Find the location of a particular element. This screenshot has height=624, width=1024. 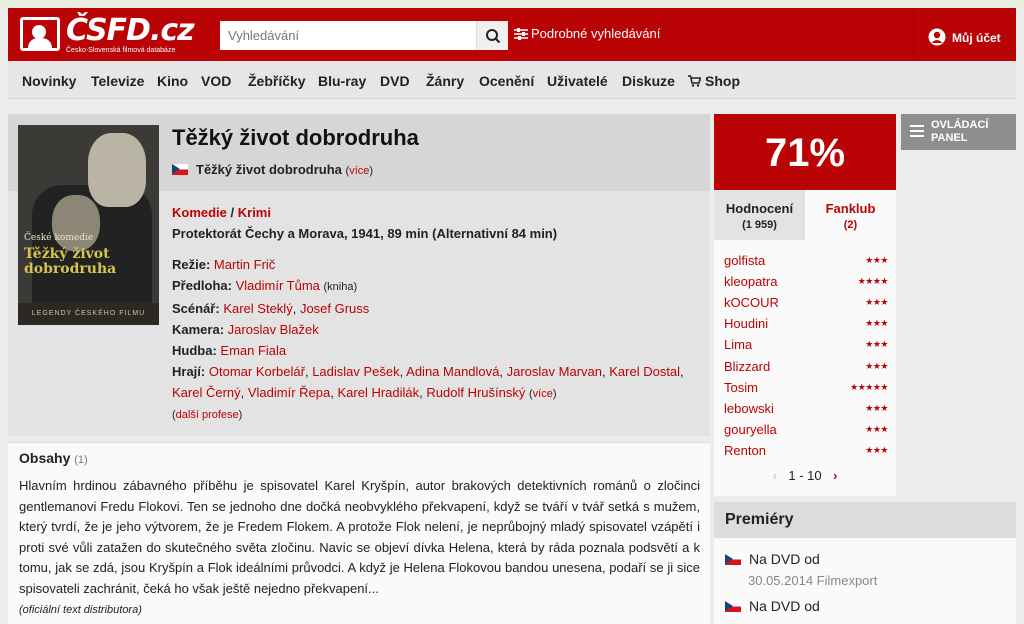

creator-label: Předloha: is located at coordinates (202, 285).